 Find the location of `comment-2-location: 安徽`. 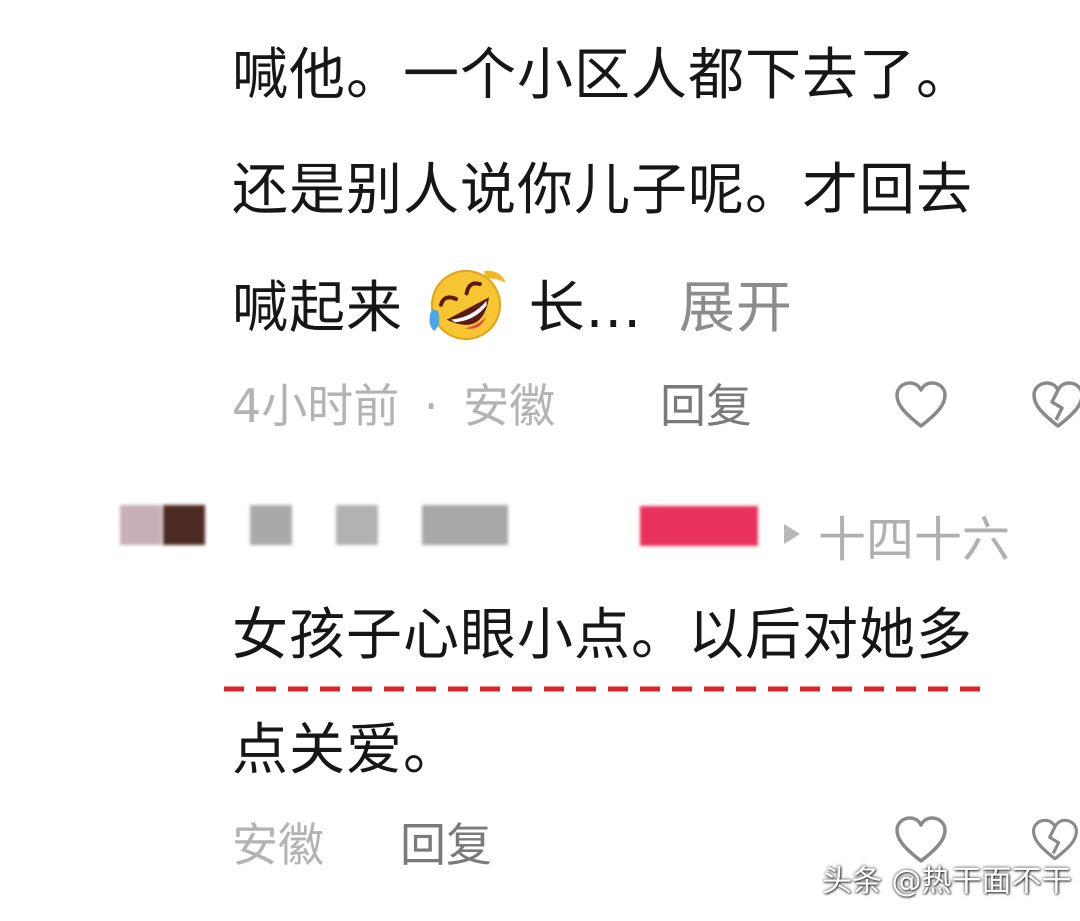

comment-2-location: 安徽 is located at coordinates (278, 845).